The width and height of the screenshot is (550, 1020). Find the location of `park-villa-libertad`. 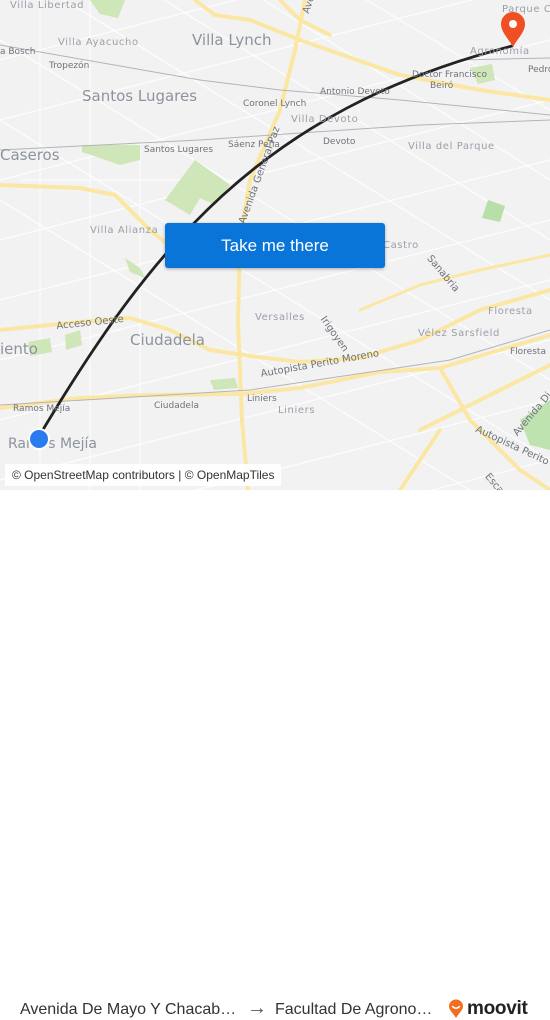

park-villa-libertad is located at coordinates (107, 9).